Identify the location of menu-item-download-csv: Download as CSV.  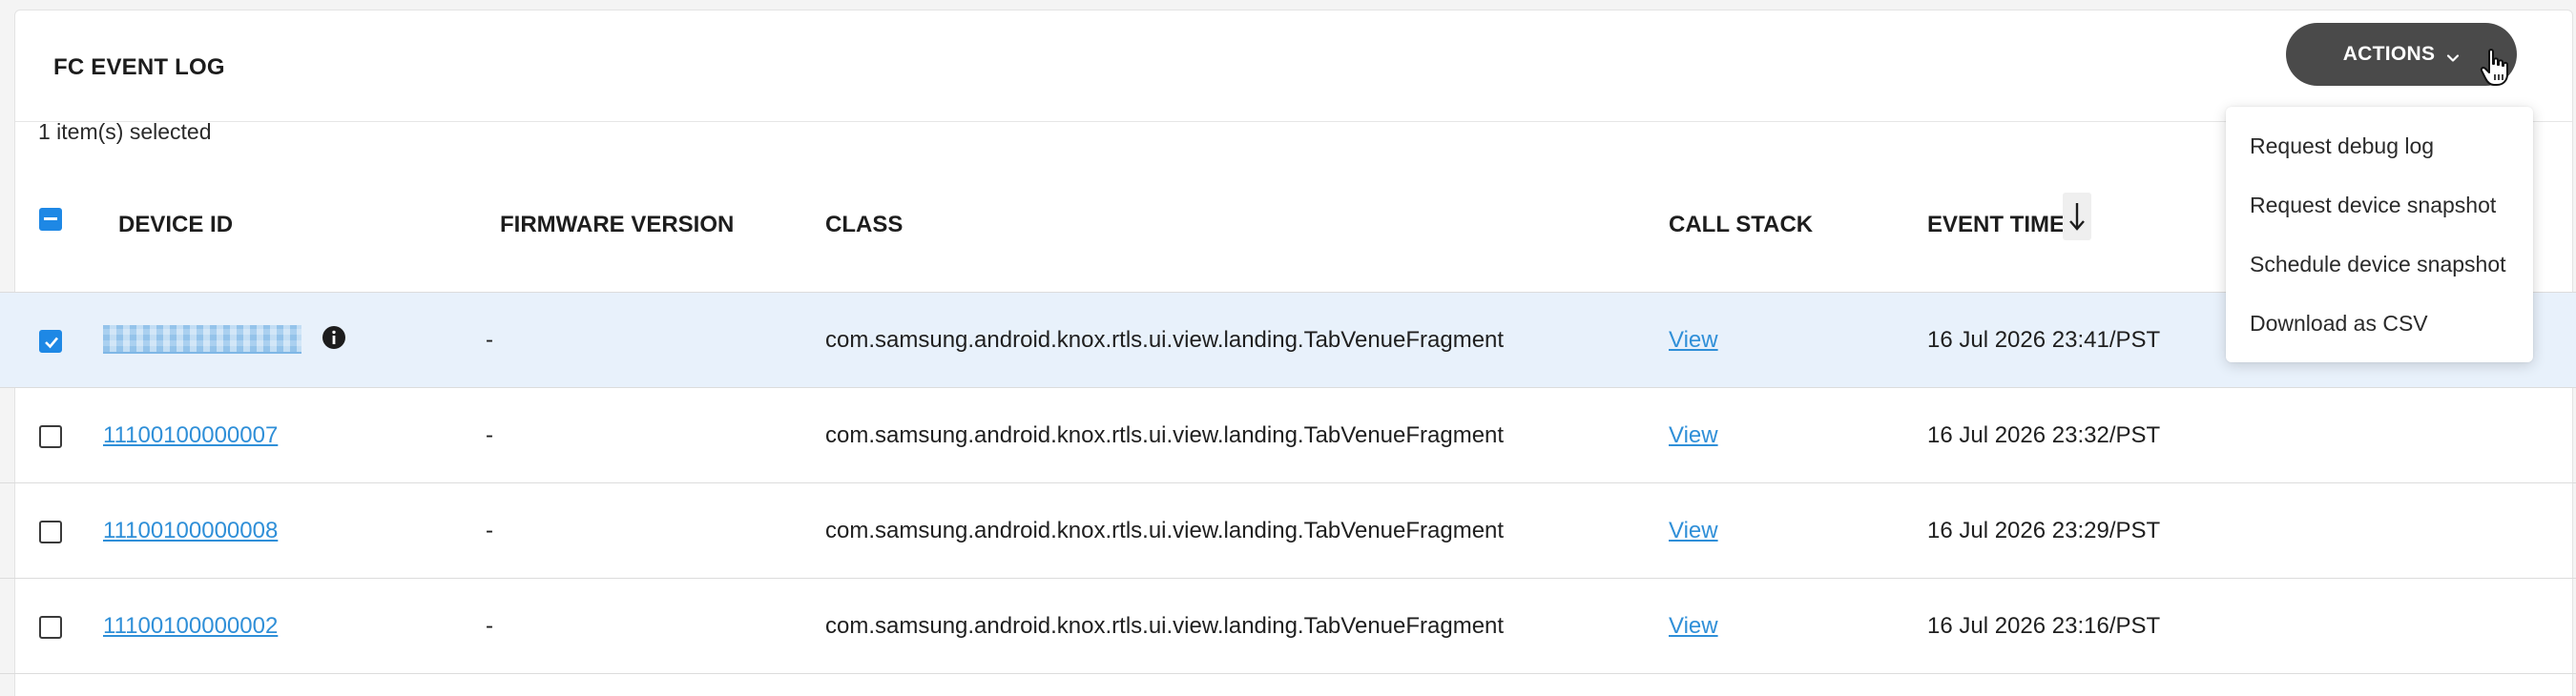
(2339, 324).